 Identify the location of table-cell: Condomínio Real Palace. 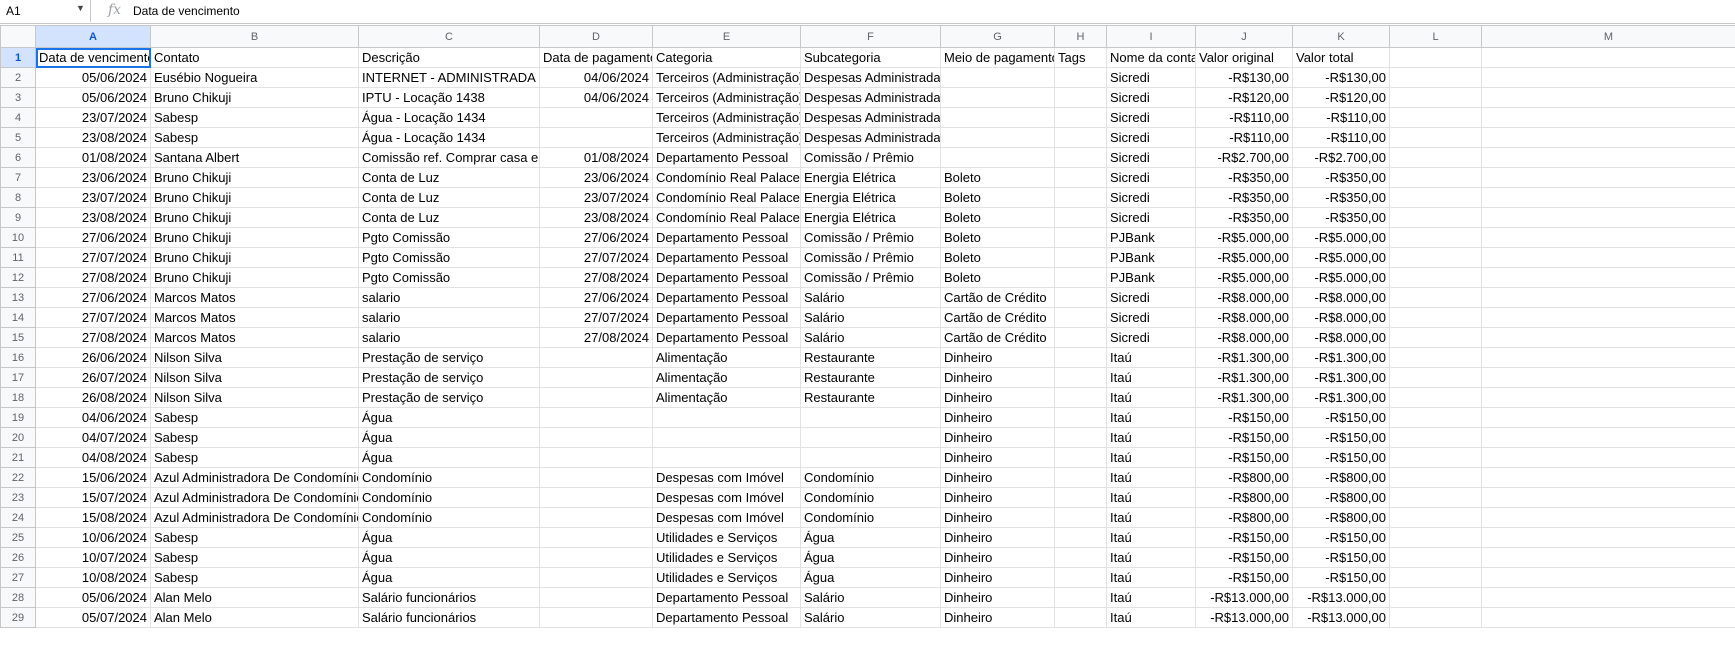
(726, 217).